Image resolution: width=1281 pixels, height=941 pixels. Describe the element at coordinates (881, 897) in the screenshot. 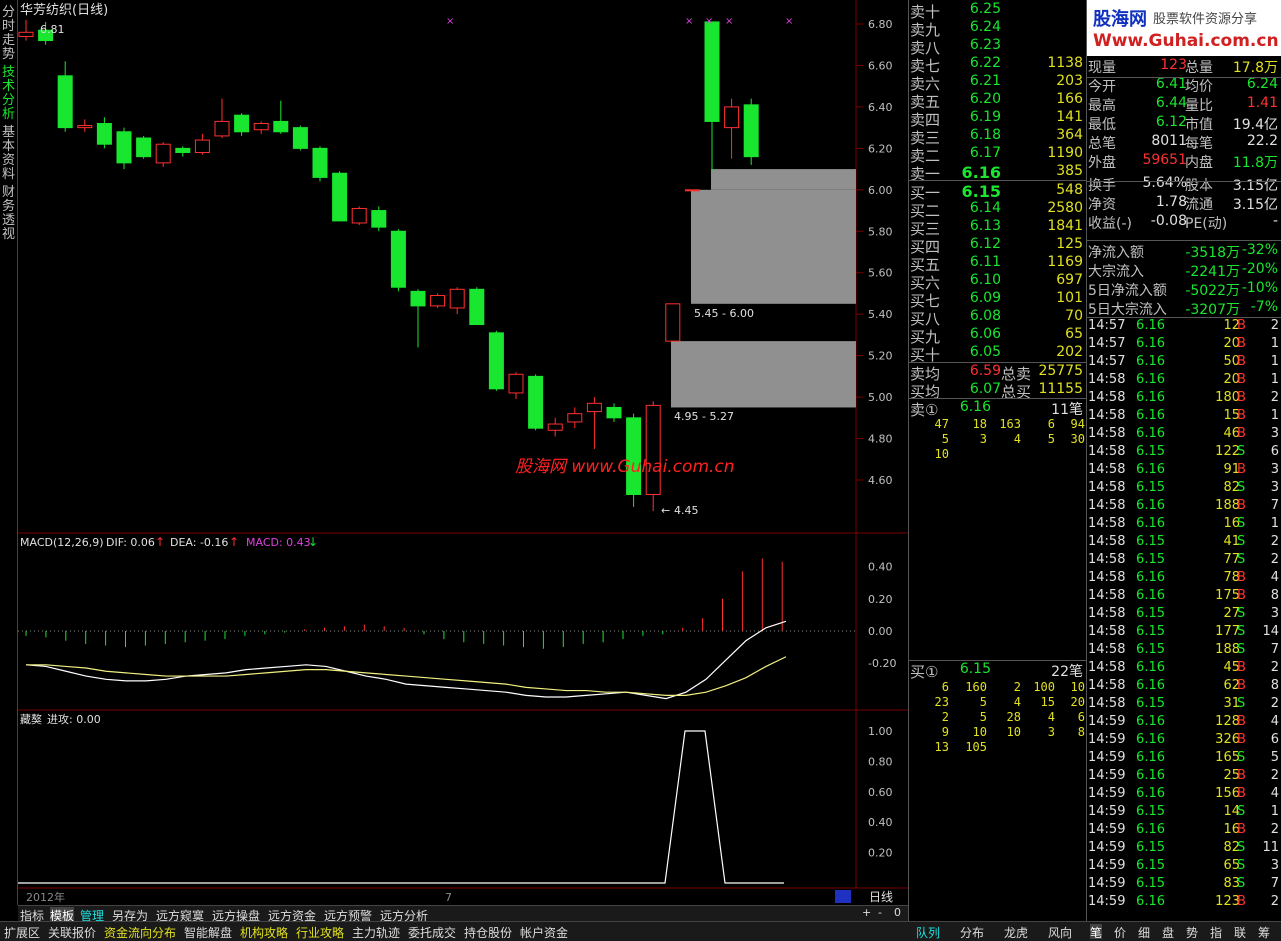

I see `period-label: 日线` at that location.